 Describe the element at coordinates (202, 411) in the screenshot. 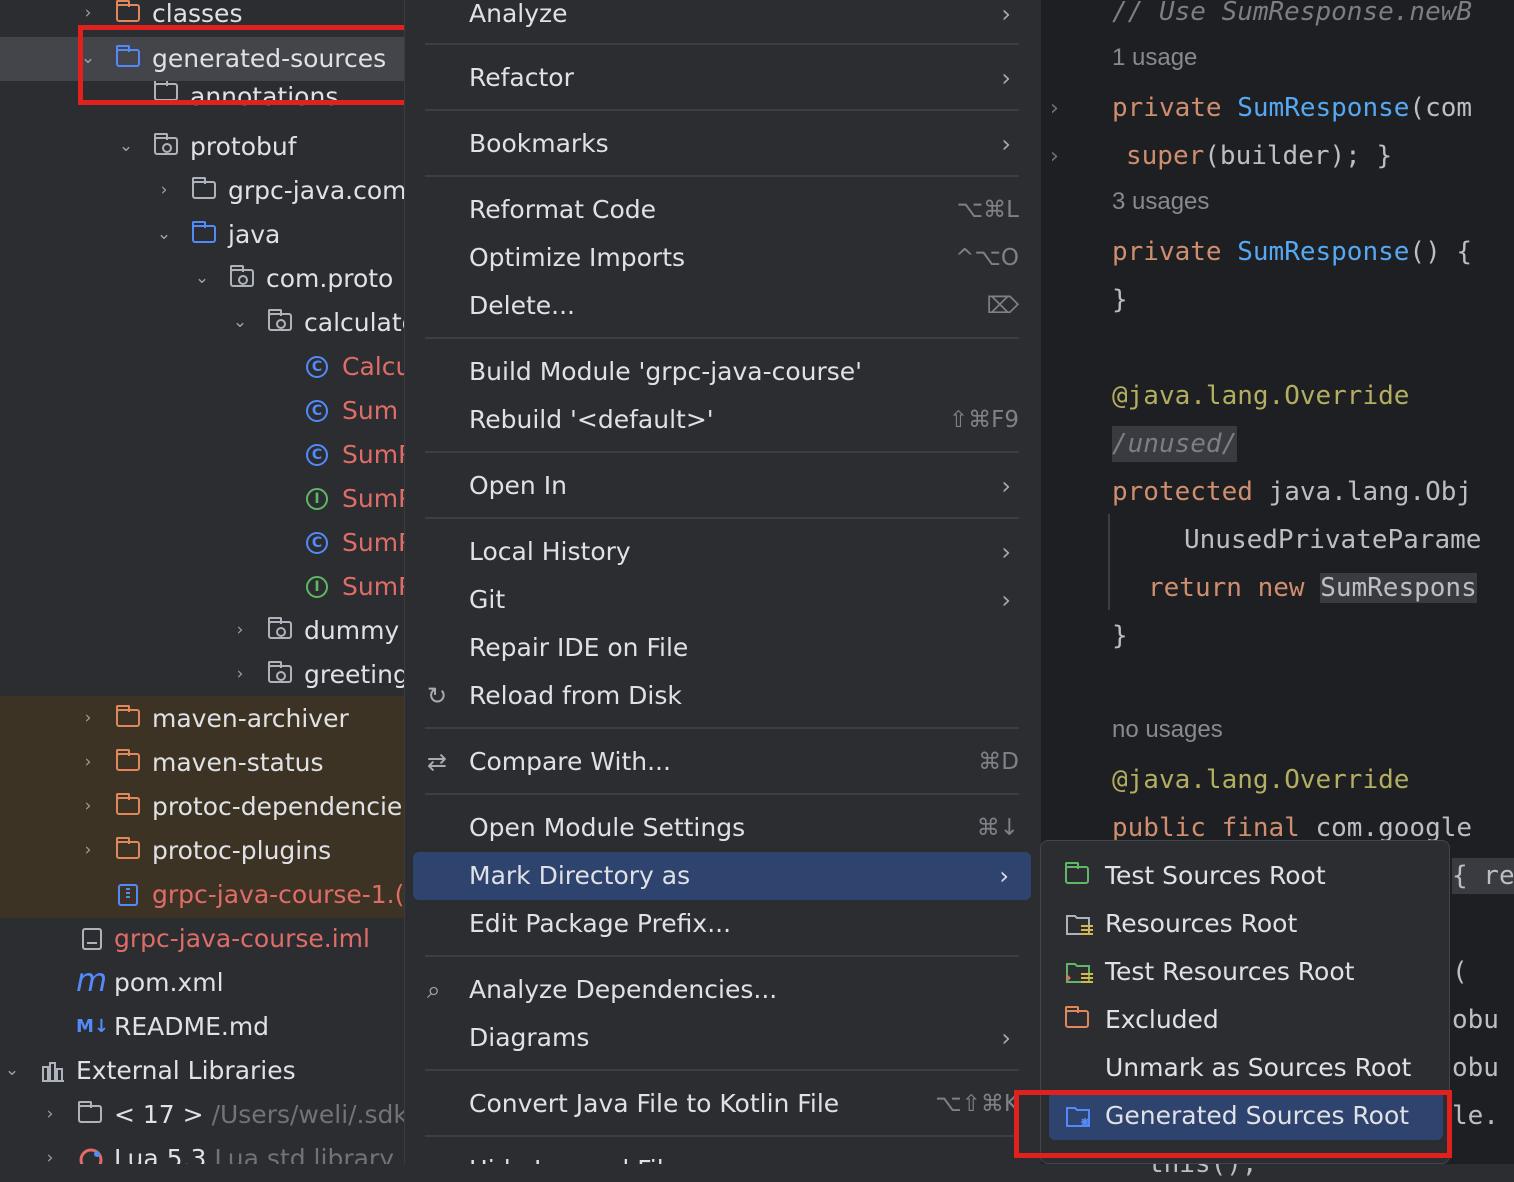

I see `tree-item-class: C Sum` at that location.